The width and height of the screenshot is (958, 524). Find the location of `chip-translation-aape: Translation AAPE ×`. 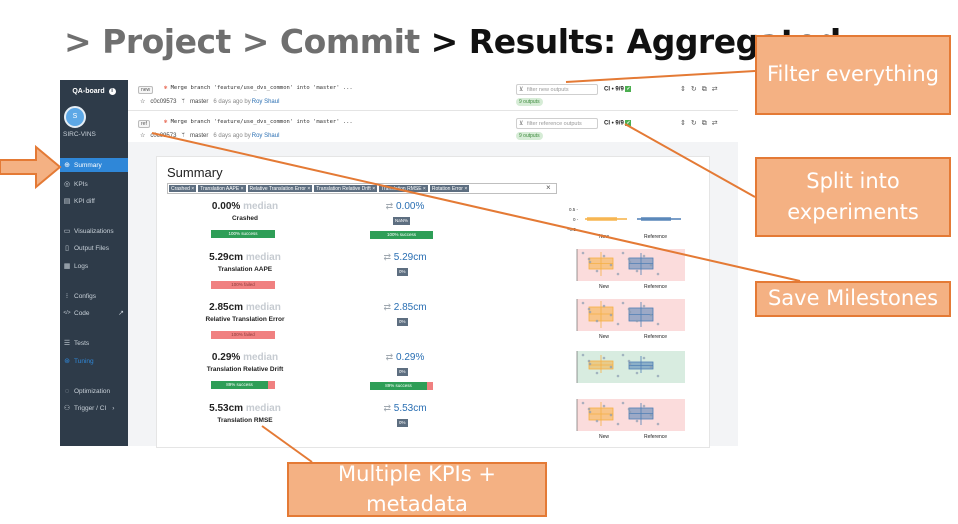

chip-translation-aape: Translation AAPE × is located at coordinates (222, 188).